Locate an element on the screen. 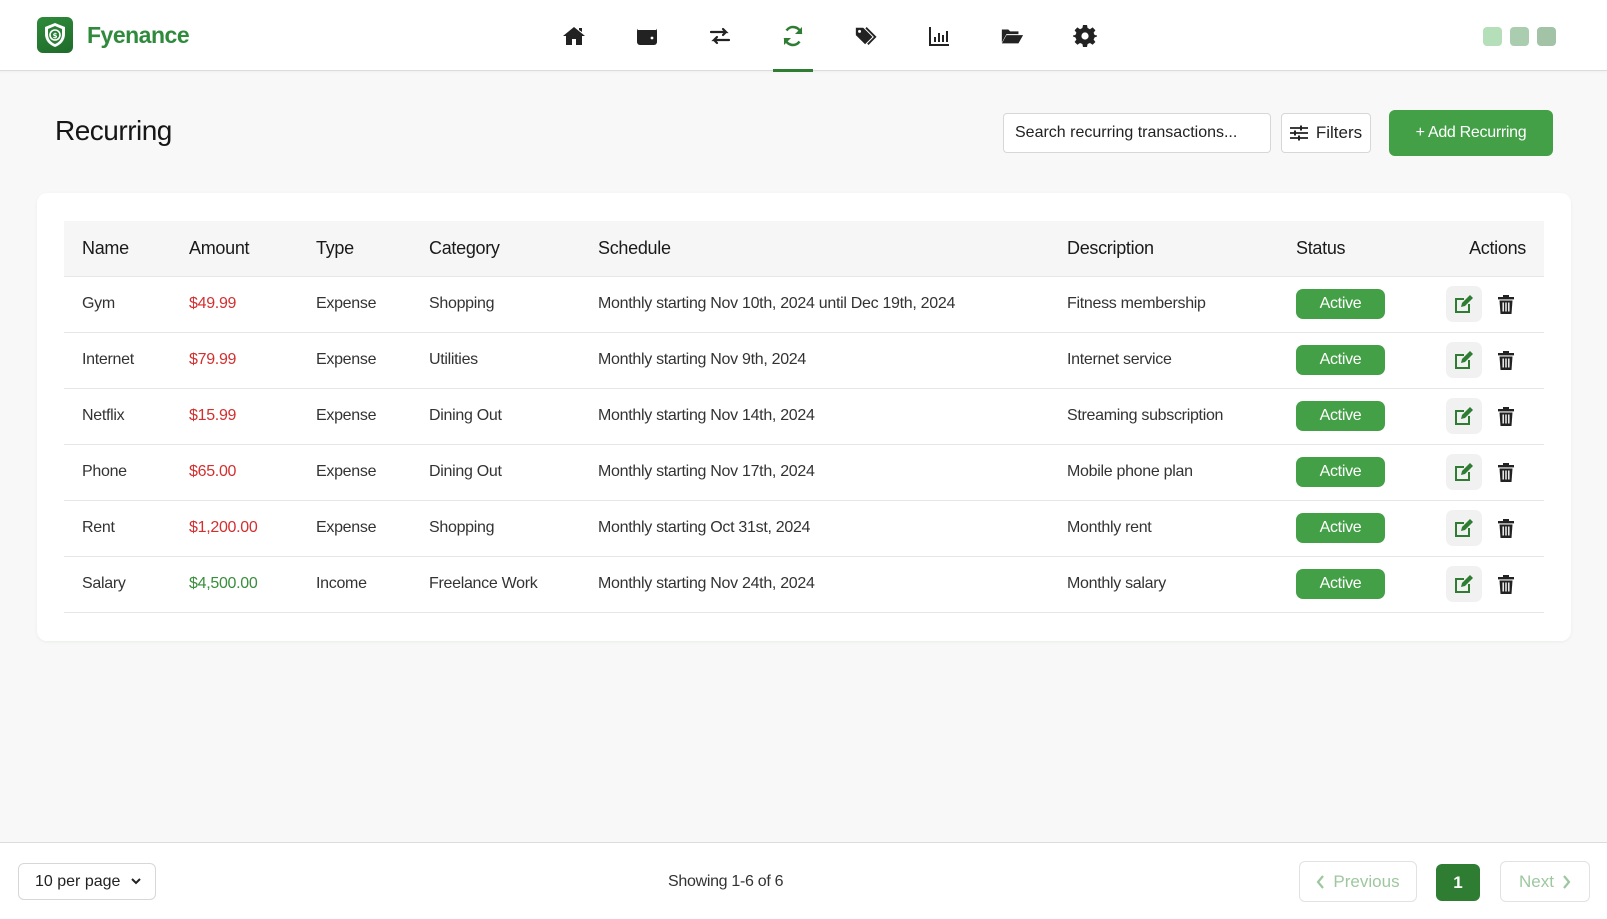 This screenshot has width=1607, height=919. nav-recurring is located at coordinates (793, 36).